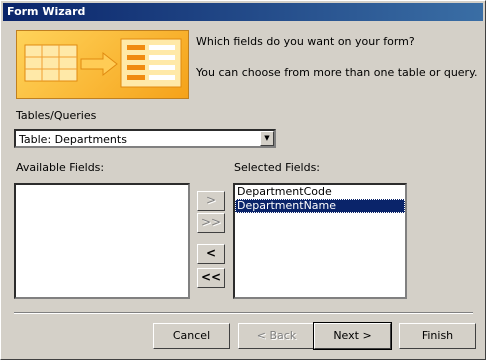 The height and width of the screenshot is (360, 486). Describe the element at coordinates (243, 12) in the screenshot. I see `title-bar: Form Wizard` at that location.